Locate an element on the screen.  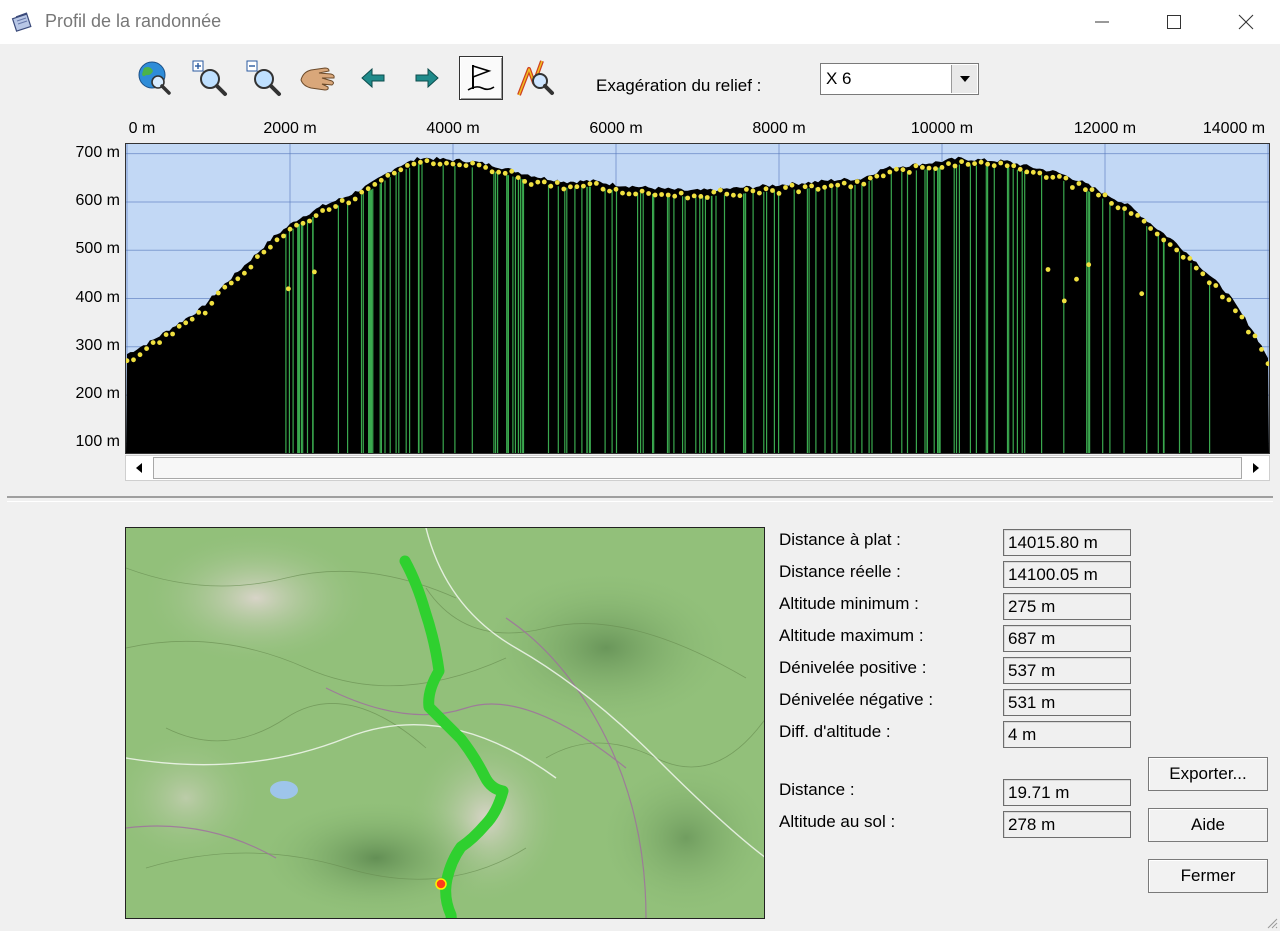
stat-value: 537 m is located at coordinates (1032, 670).